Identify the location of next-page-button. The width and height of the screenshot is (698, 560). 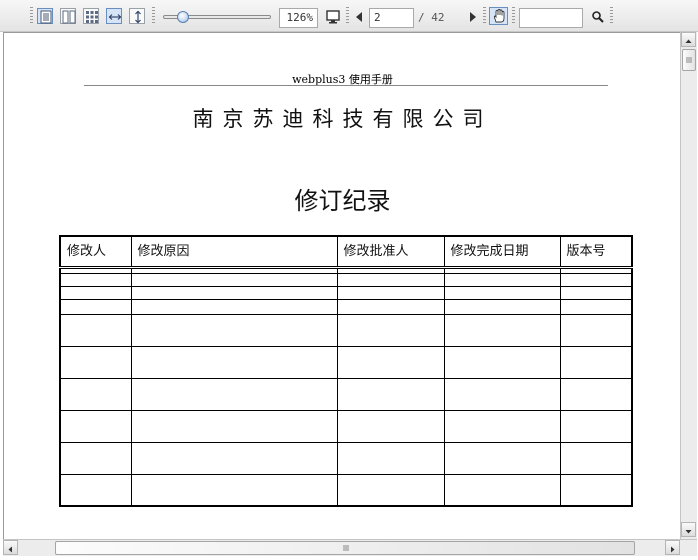
(472, 17).